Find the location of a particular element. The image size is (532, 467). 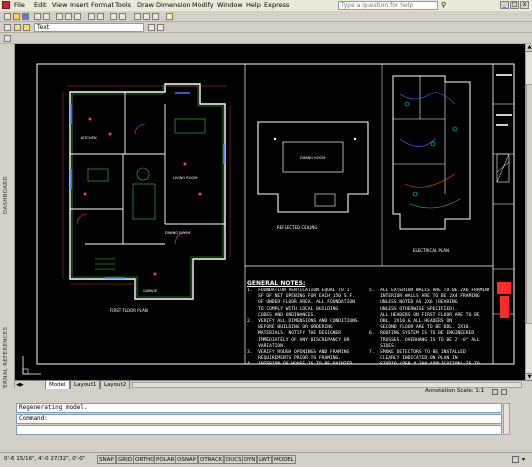

ducs-button: DUCS is located at coordinates (234, 459).